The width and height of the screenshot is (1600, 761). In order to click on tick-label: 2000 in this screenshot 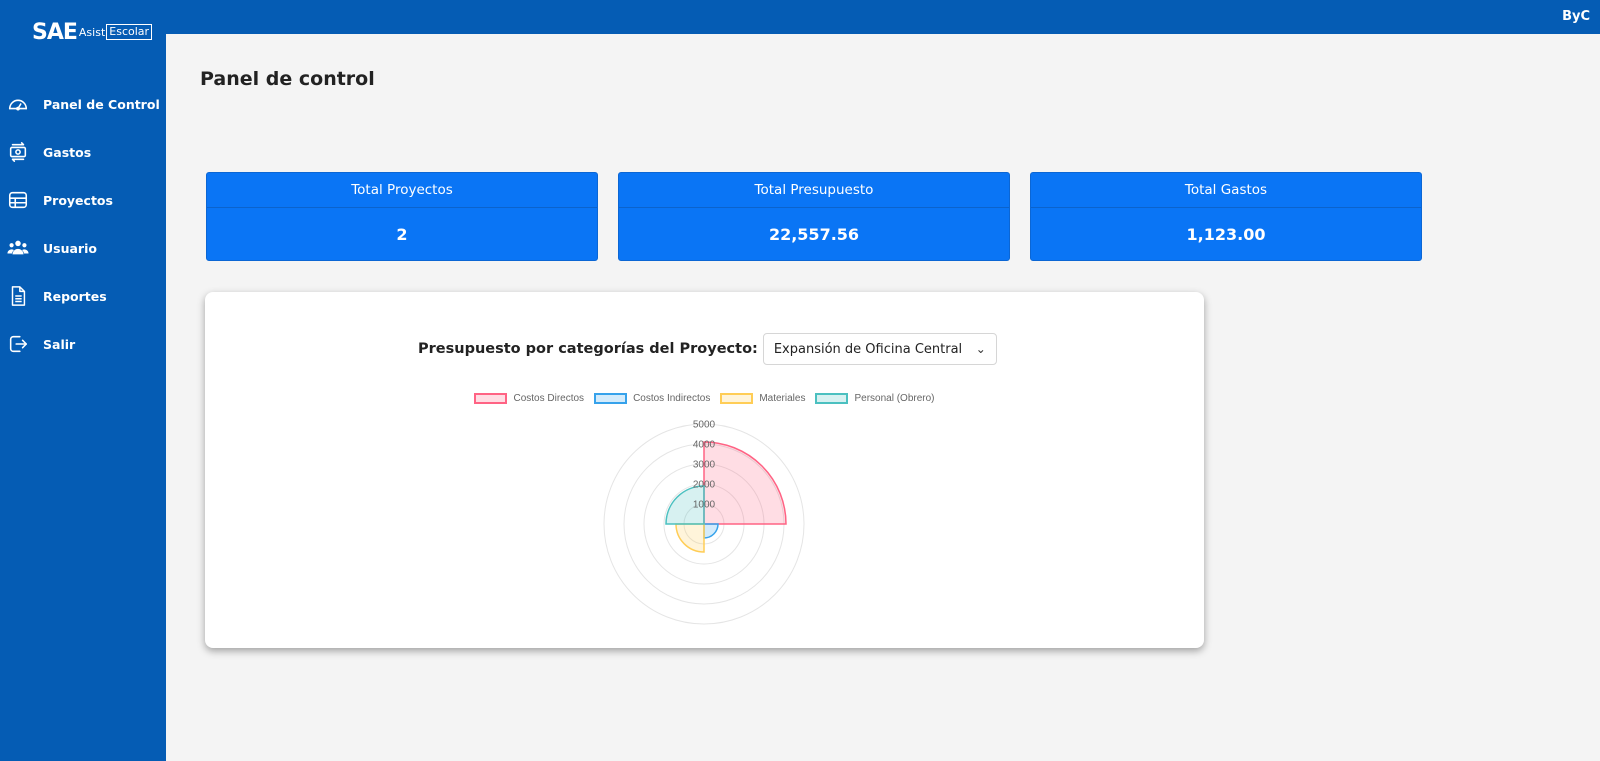, I will do `click(704, 485)`.